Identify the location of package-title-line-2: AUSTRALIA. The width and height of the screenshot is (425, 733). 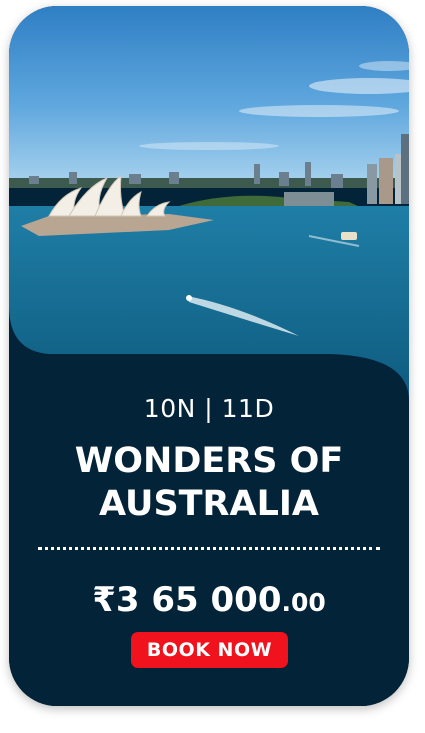
(209, 504).